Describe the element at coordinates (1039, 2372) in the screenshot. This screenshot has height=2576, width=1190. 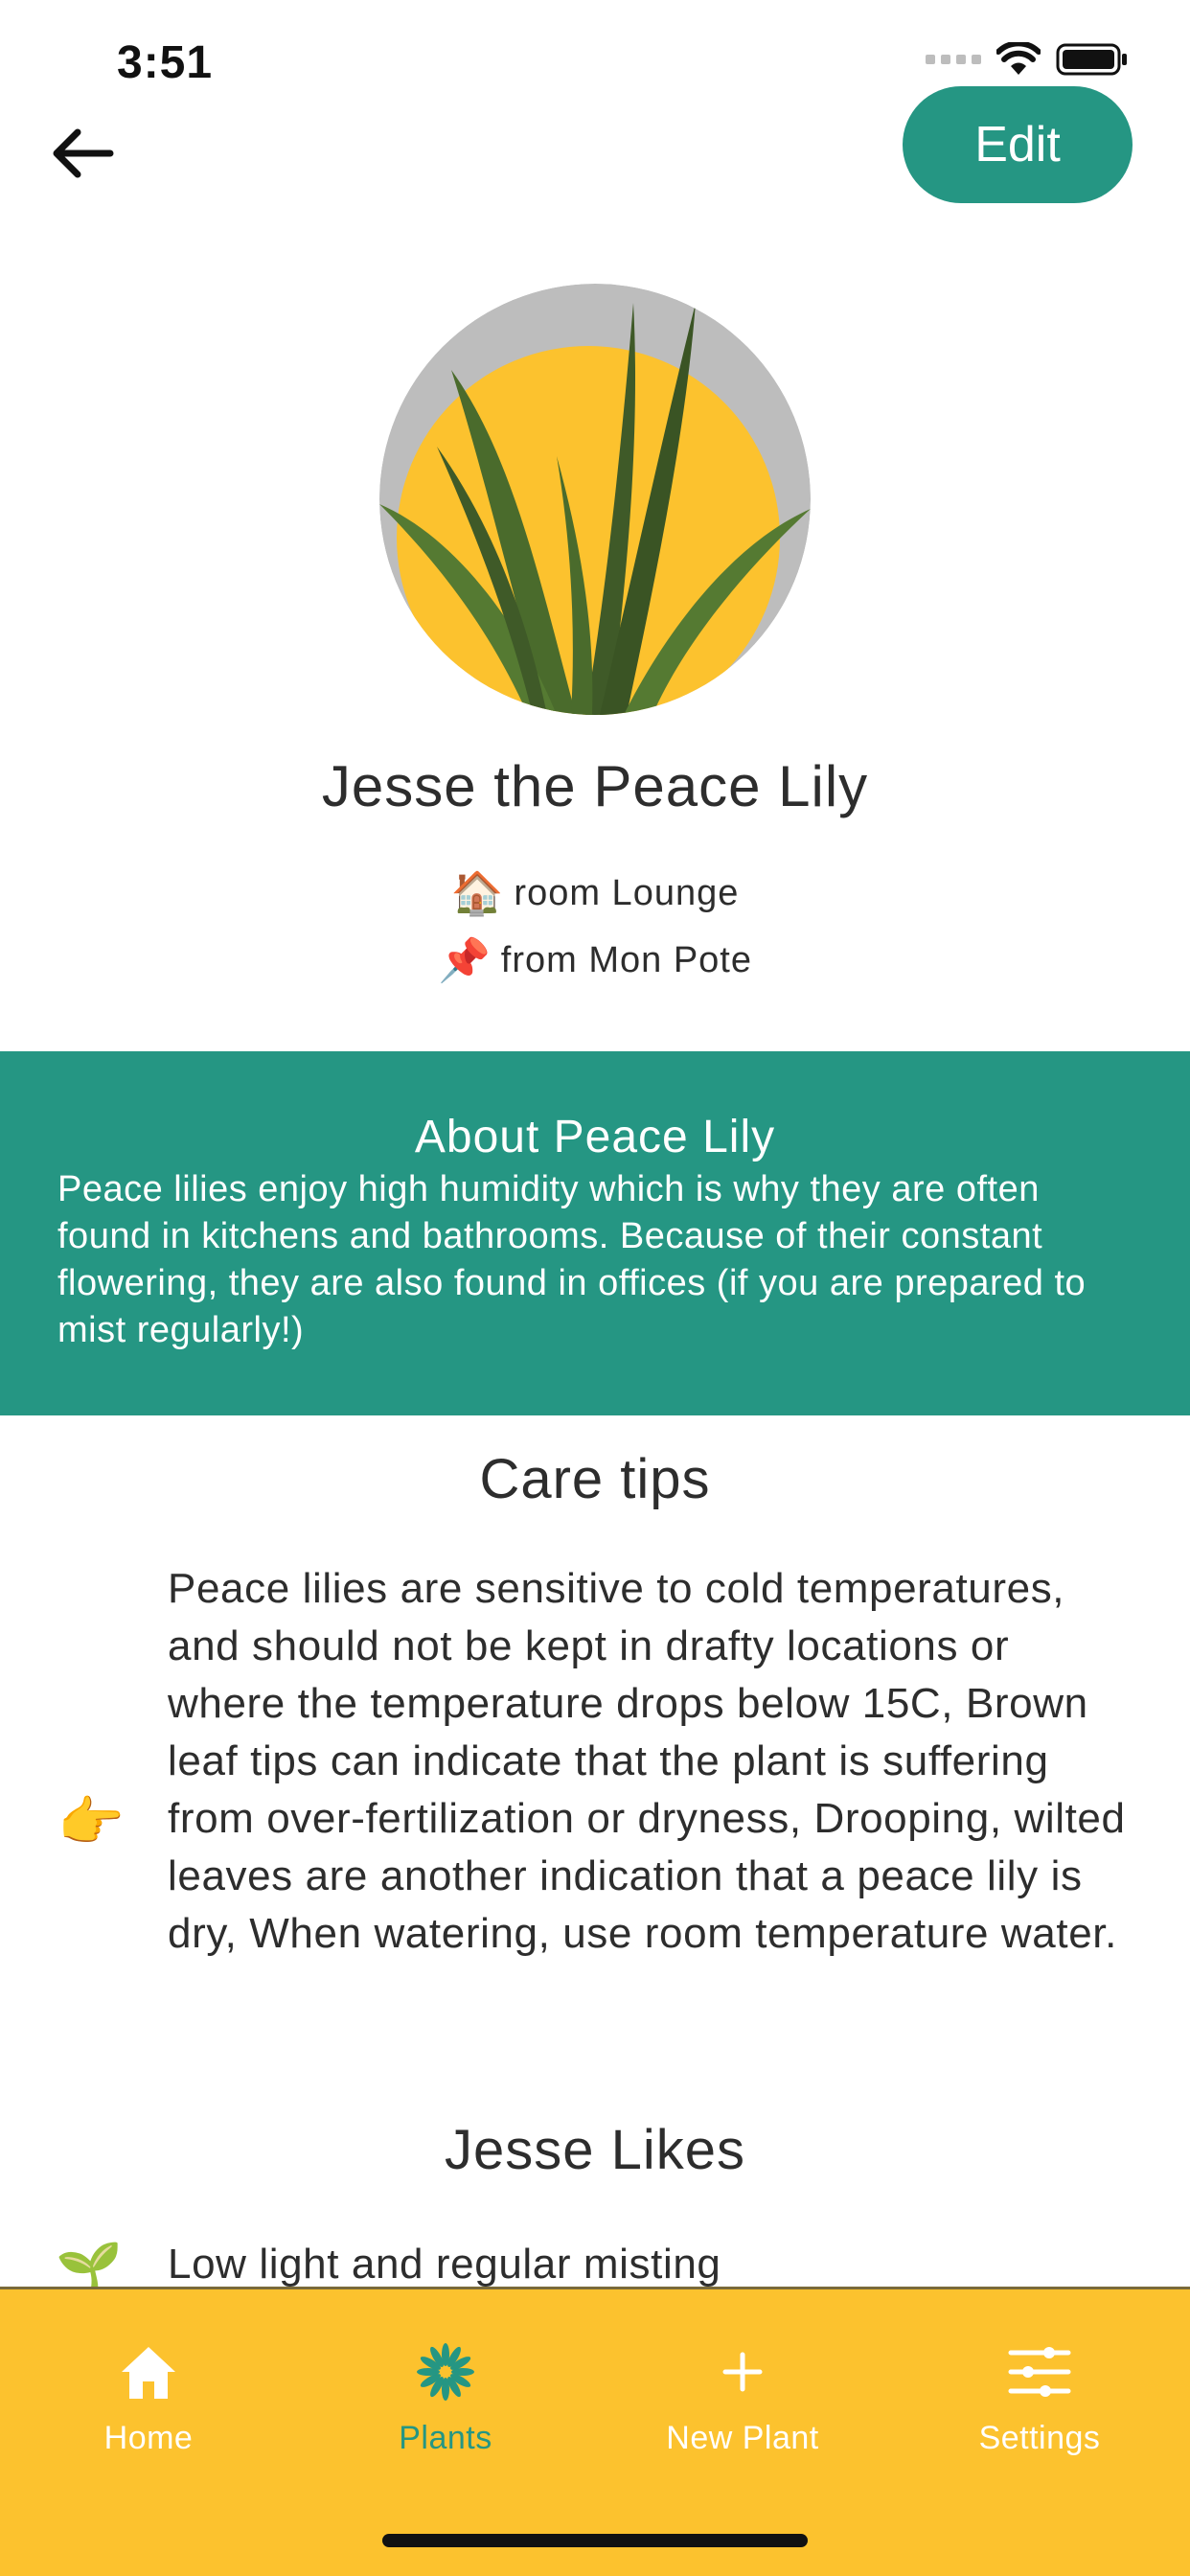
I see `sliders-icon` at that location.